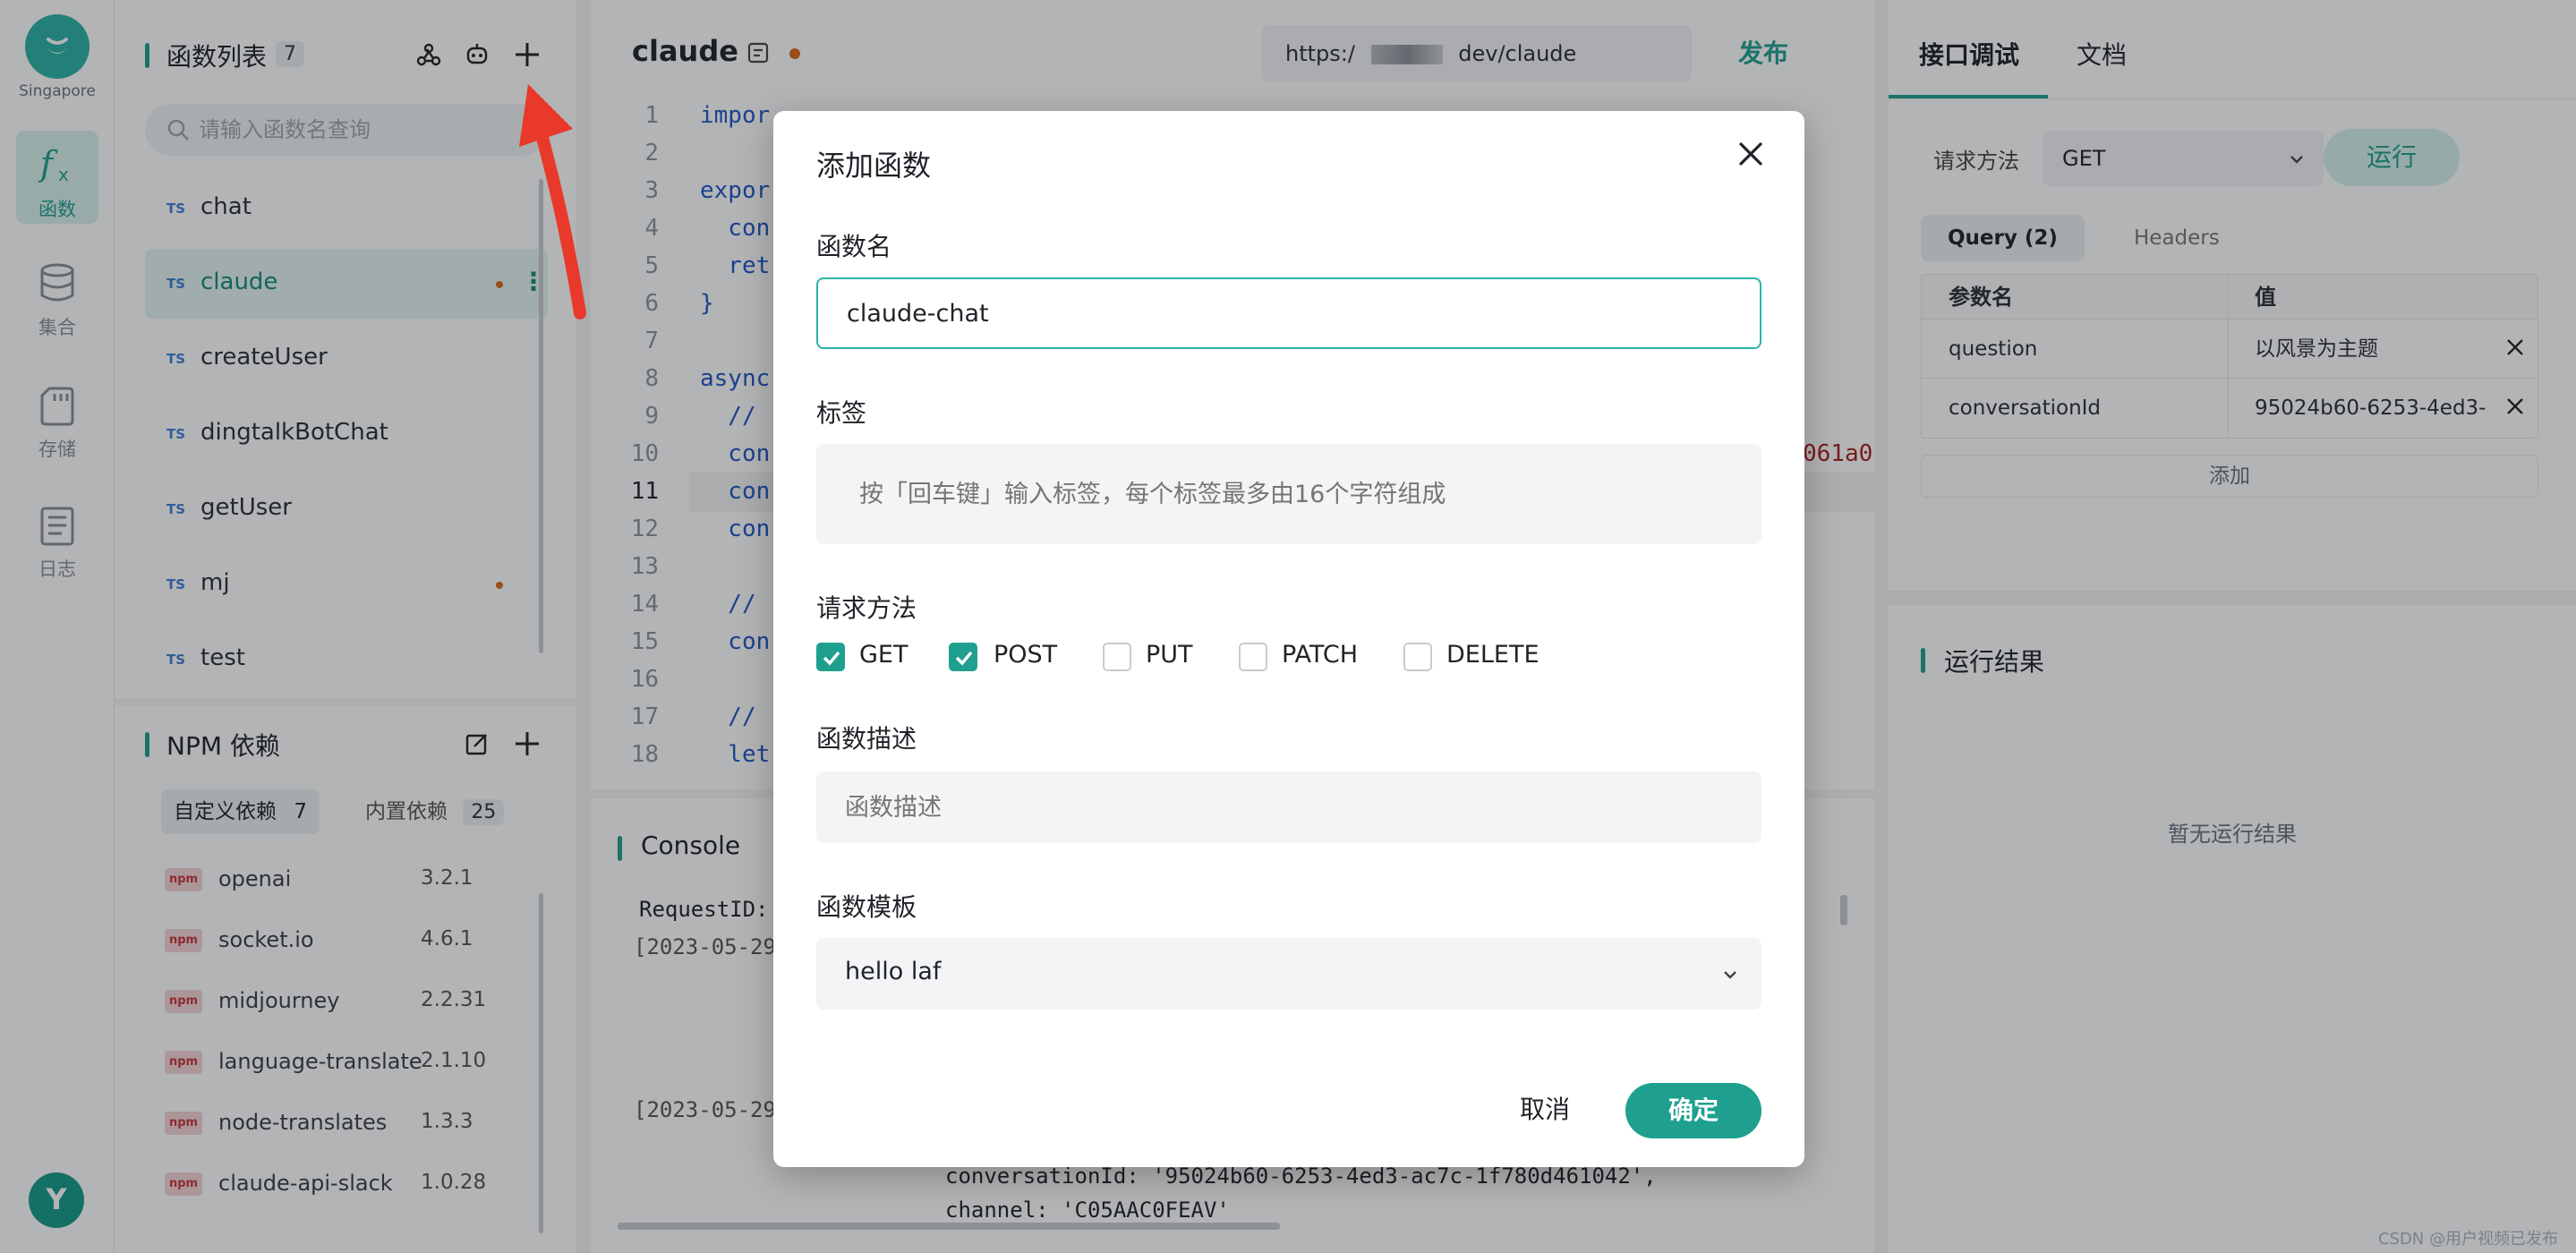 This screenshot has height=1253, width=2576. What do you see at coordinates (874, 166) in the screenshot?
I see `dialog-title: 添加函数` at bounding box center [874, 166].